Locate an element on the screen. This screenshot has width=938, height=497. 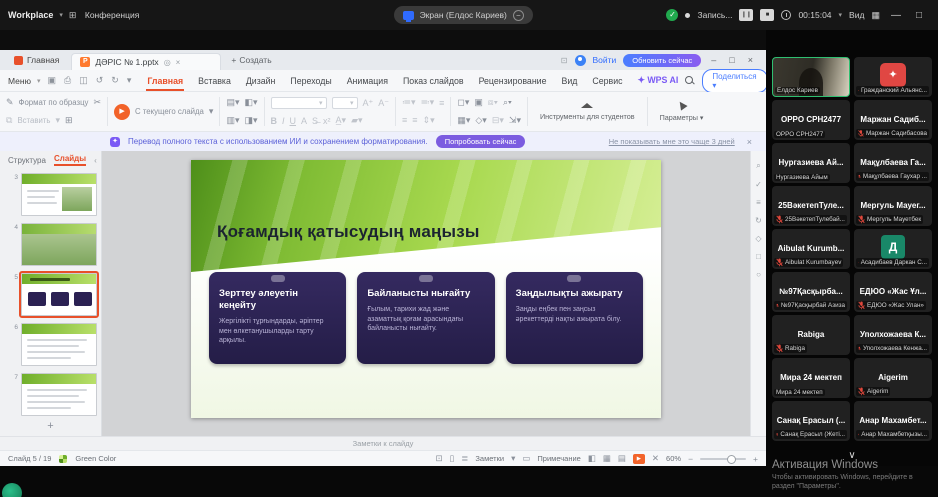
pause-record-button: ❙❙ is located at coordinates (746, 15).